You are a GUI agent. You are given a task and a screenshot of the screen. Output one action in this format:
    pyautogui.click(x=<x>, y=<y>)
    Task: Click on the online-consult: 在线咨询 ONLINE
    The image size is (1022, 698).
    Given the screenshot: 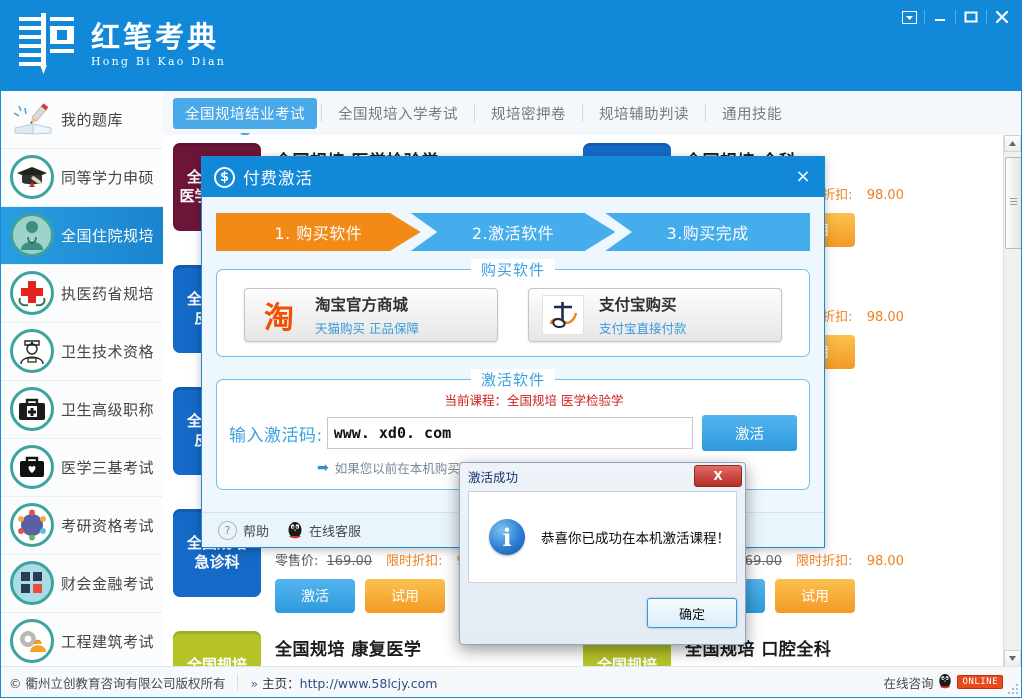 What is the action you would take?
    pyautogui.click(x=952, y=682)
    